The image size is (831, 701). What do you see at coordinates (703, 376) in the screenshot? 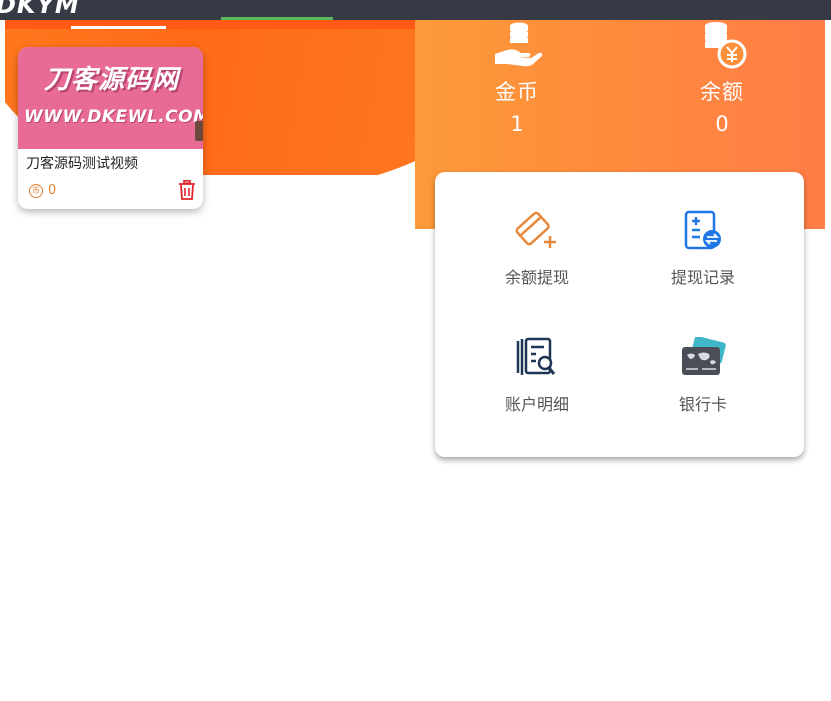
I see `bank-card-button: 银行卡` at bounding box center [703, 376].